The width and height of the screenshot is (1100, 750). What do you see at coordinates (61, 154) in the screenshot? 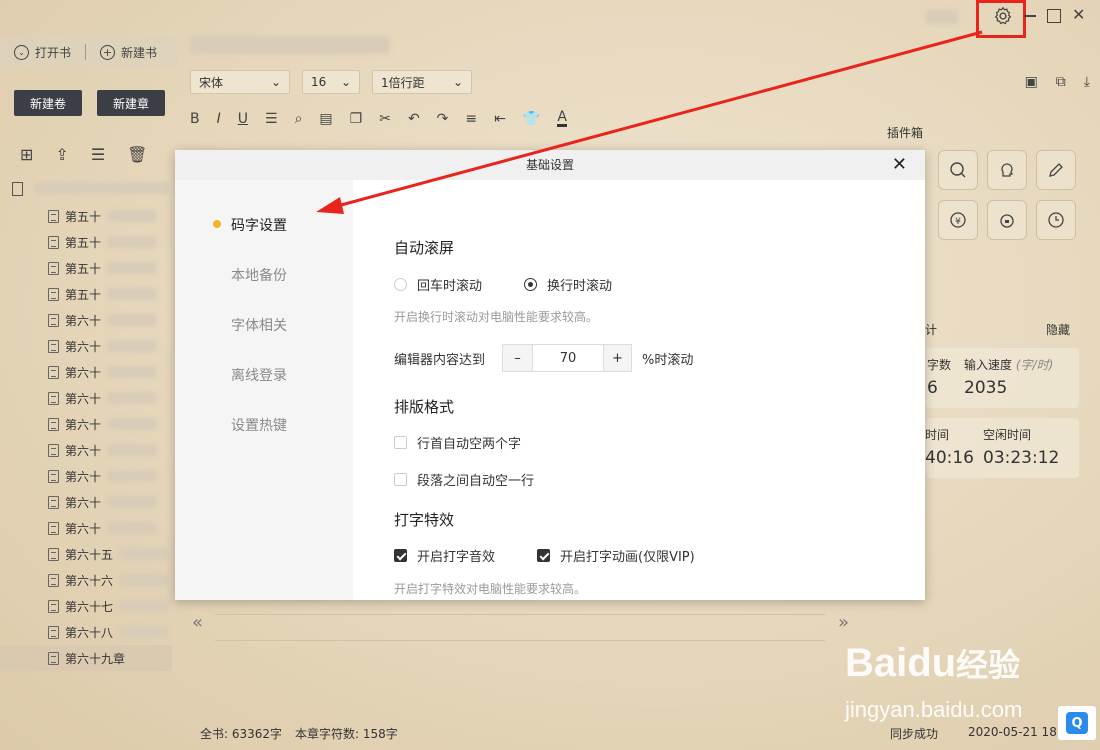
I see `upload-icon: ⇪` at bounding box center [61, 154].